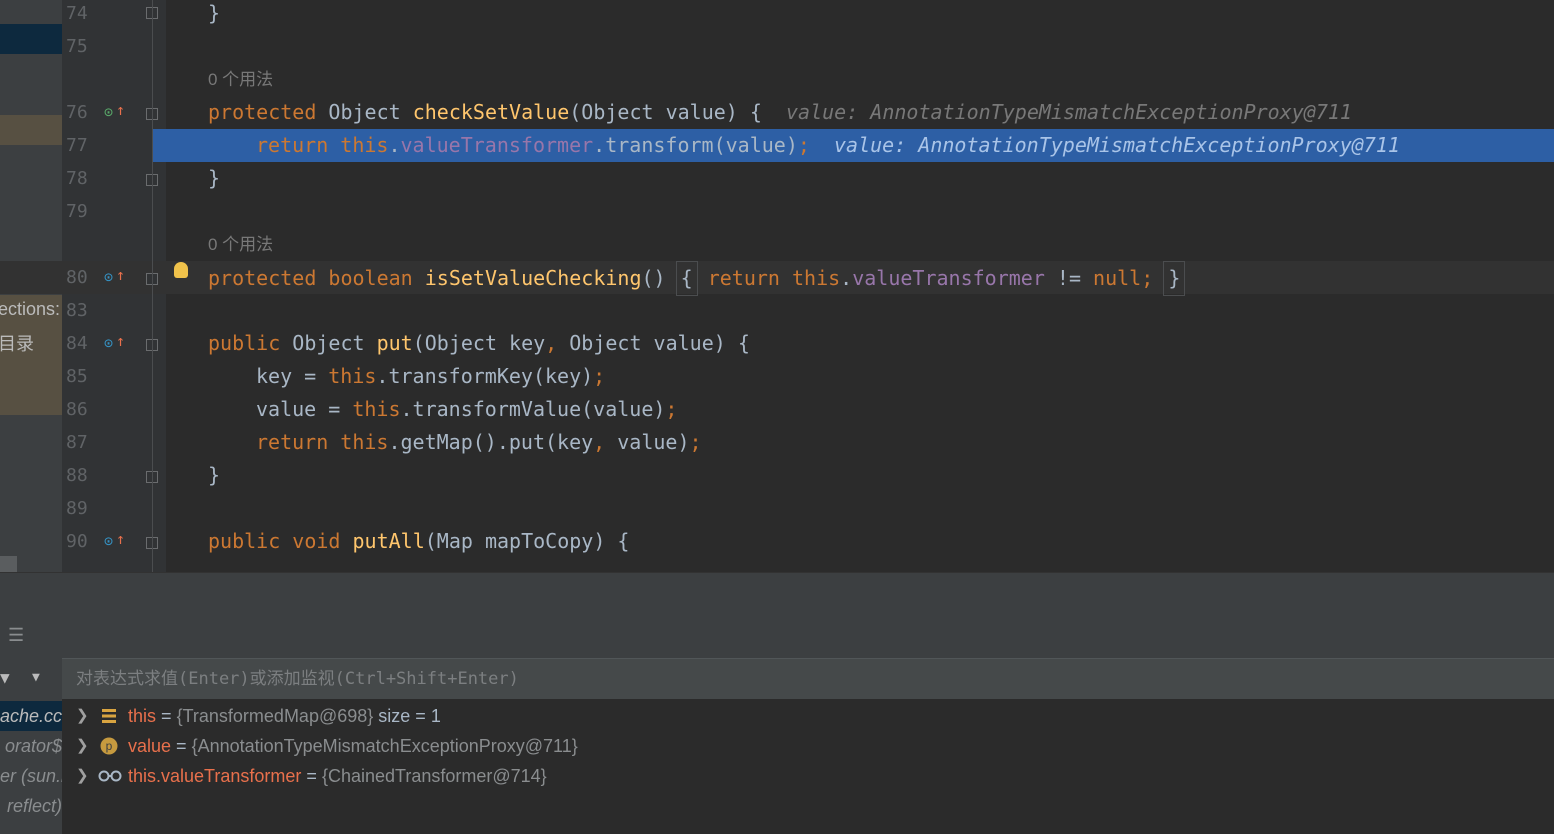 This screenshot has height=834, width=1554. What do you see at coordinates (777, 615) in the screenshot?
I see `debugger-toolbar-area: ☰` at bounding box center [777, 615].